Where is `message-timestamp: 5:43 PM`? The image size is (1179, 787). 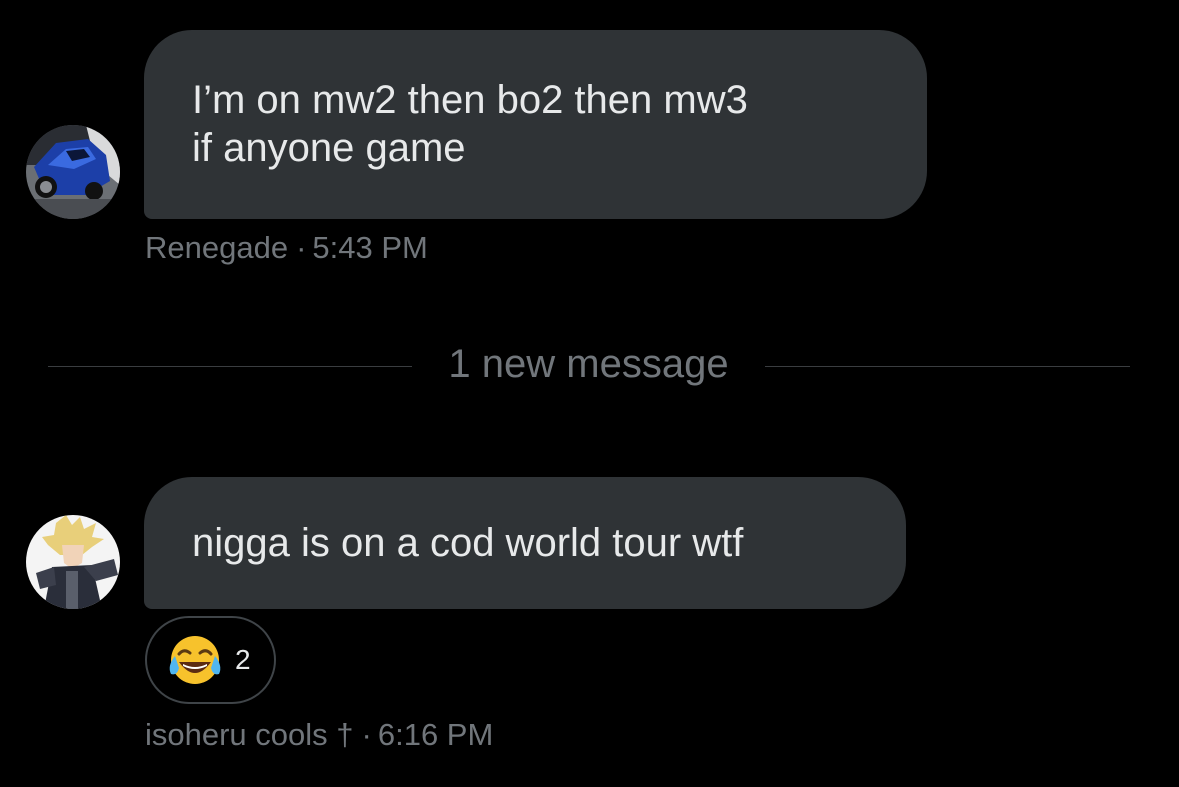
message-timestamp: 5:43 PM is located at coordinates (370, 247).